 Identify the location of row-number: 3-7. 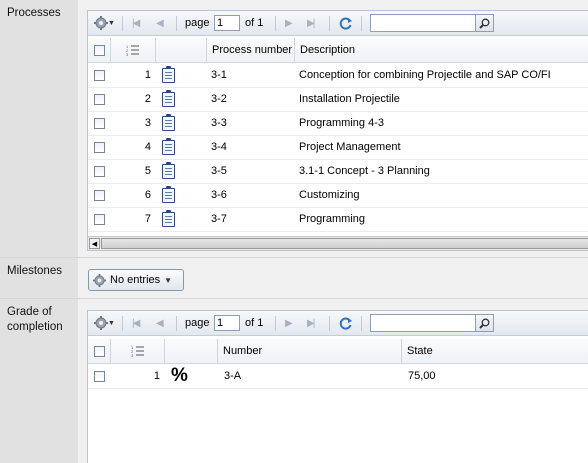
(219, 219).